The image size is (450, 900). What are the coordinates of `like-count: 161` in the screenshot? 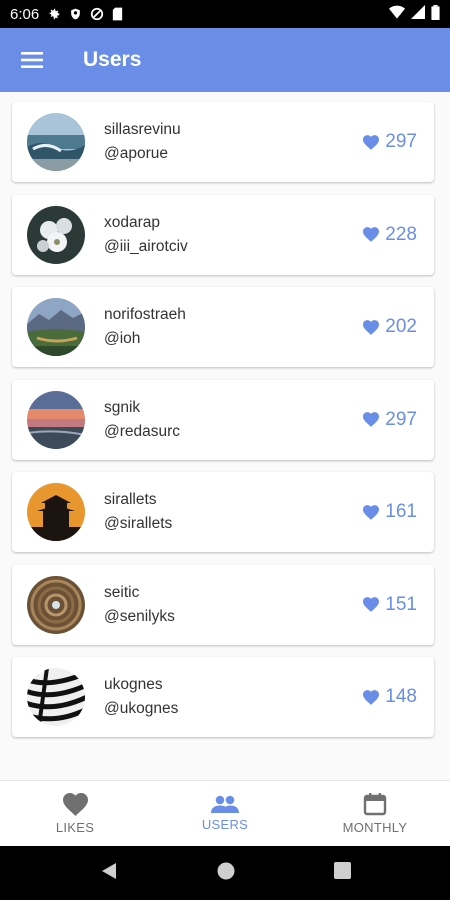 It's located at (390, 512).